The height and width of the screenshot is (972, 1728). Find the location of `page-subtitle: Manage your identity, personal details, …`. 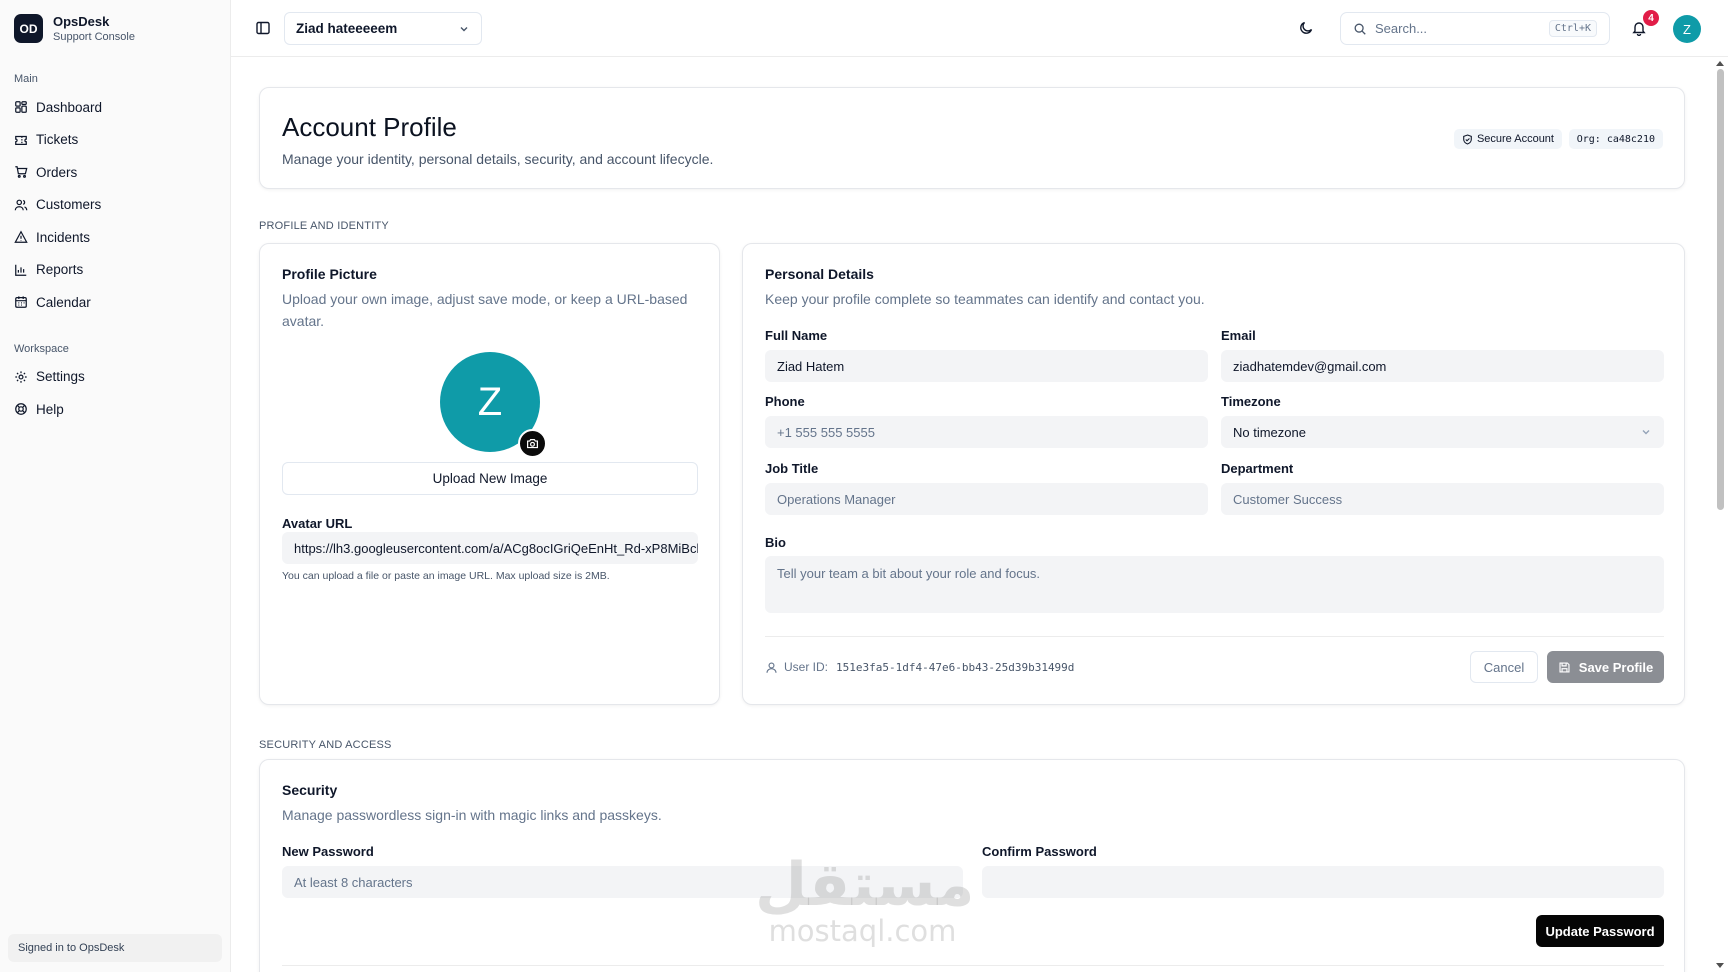

page-subtitle: Manage your identity, personal details, … is located at coordinates (498, 159).